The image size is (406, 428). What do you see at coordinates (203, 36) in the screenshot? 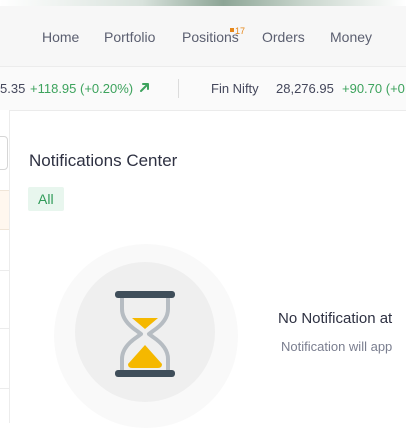
I see `top-navbar: Home Portfolio Positions 17 Orders Money` at bounding box center [203, 36].